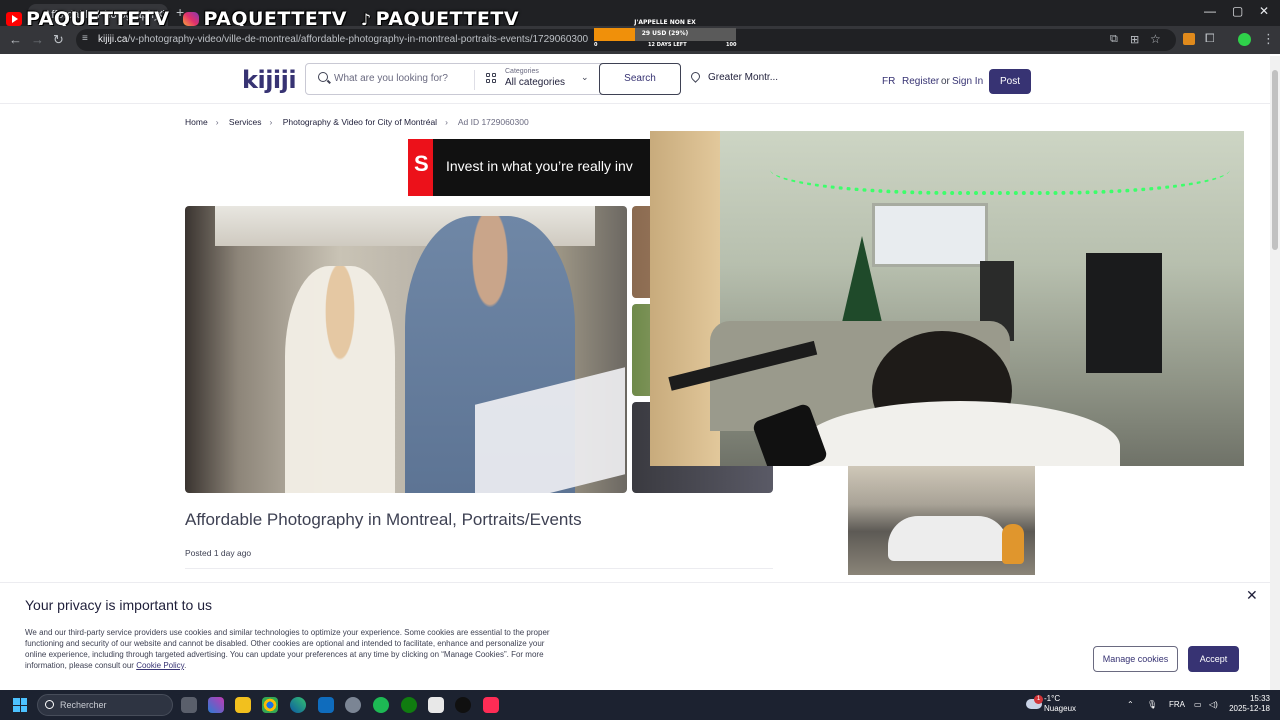 This screenshot has width=1280, height=720. What do you see at coordinates (20, 705) in the screenshot?
I see `start-windows-icon` at bounding box center [20, 705].